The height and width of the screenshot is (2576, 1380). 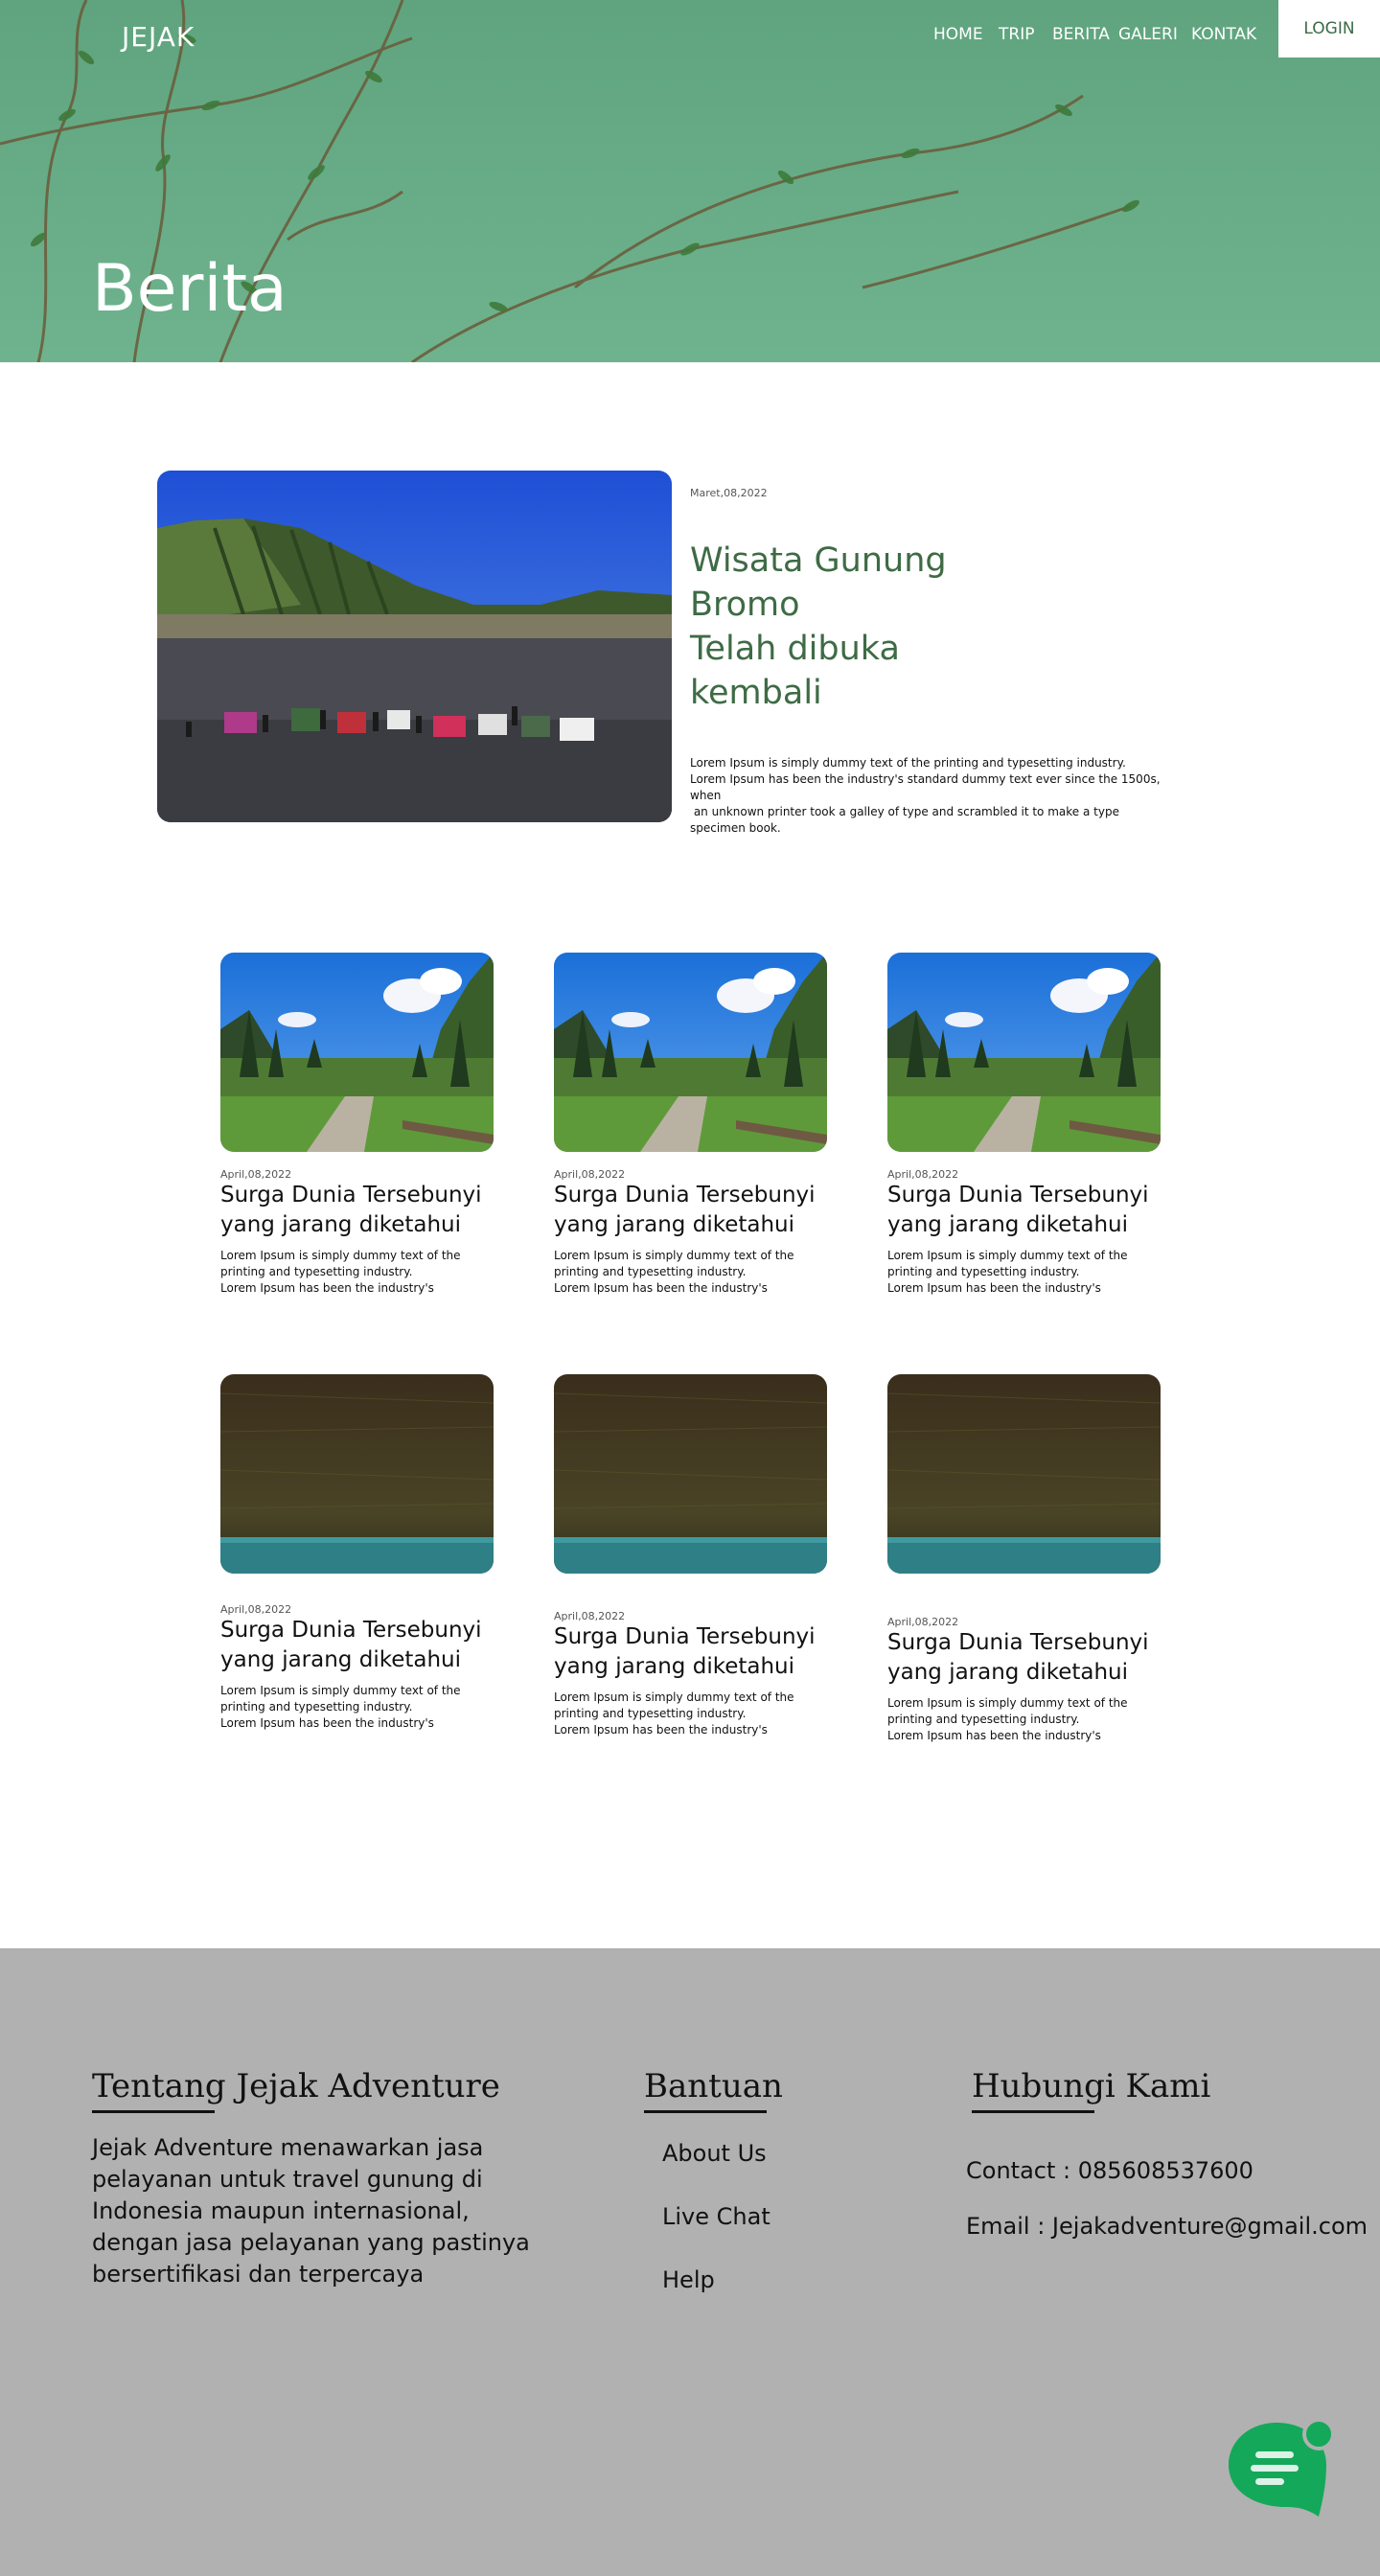 What do you see at coordinates (1016, 34) in the screenshot?
I see `nav-trip: TRIP` at bounding box center [1016, 34].